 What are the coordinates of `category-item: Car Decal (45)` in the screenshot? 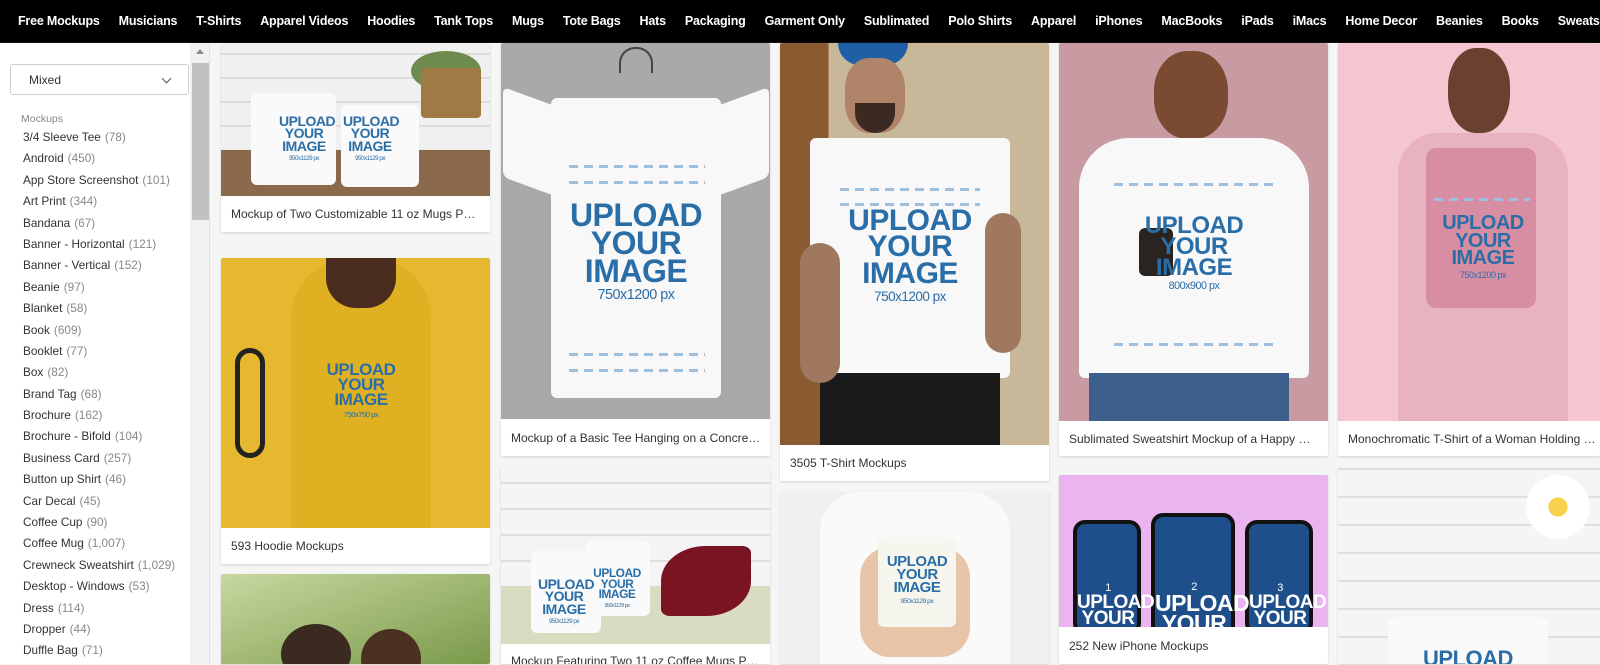 It's located at (99, 504).